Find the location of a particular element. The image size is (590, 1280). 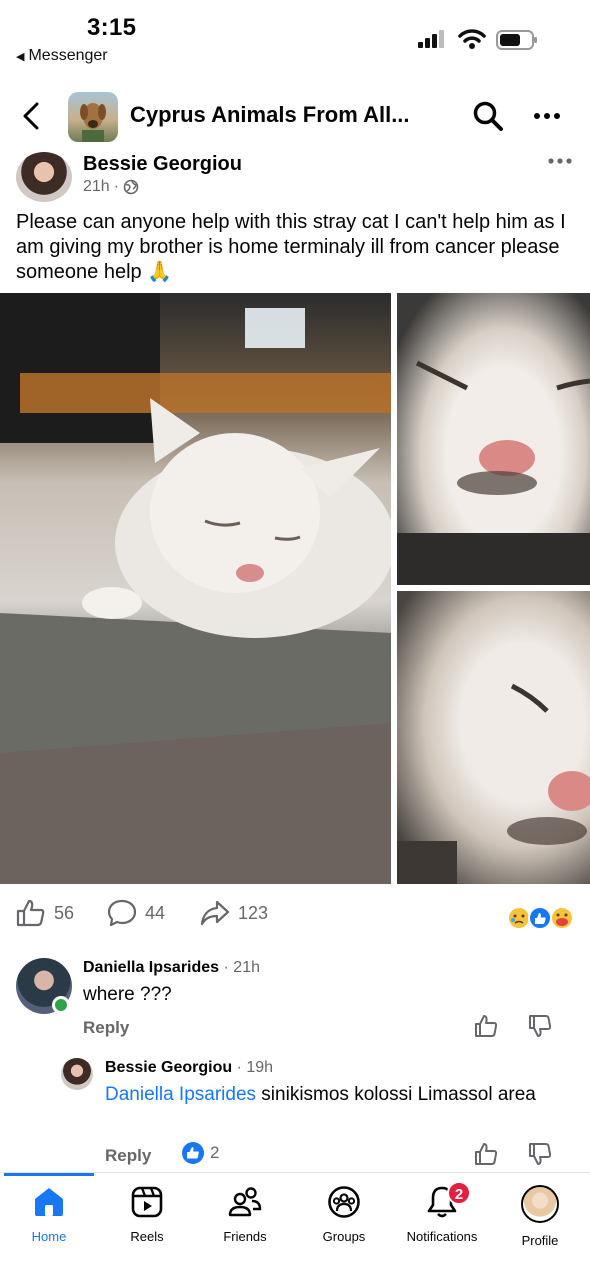

like-action: 56 is located at coordinates (45, 913).